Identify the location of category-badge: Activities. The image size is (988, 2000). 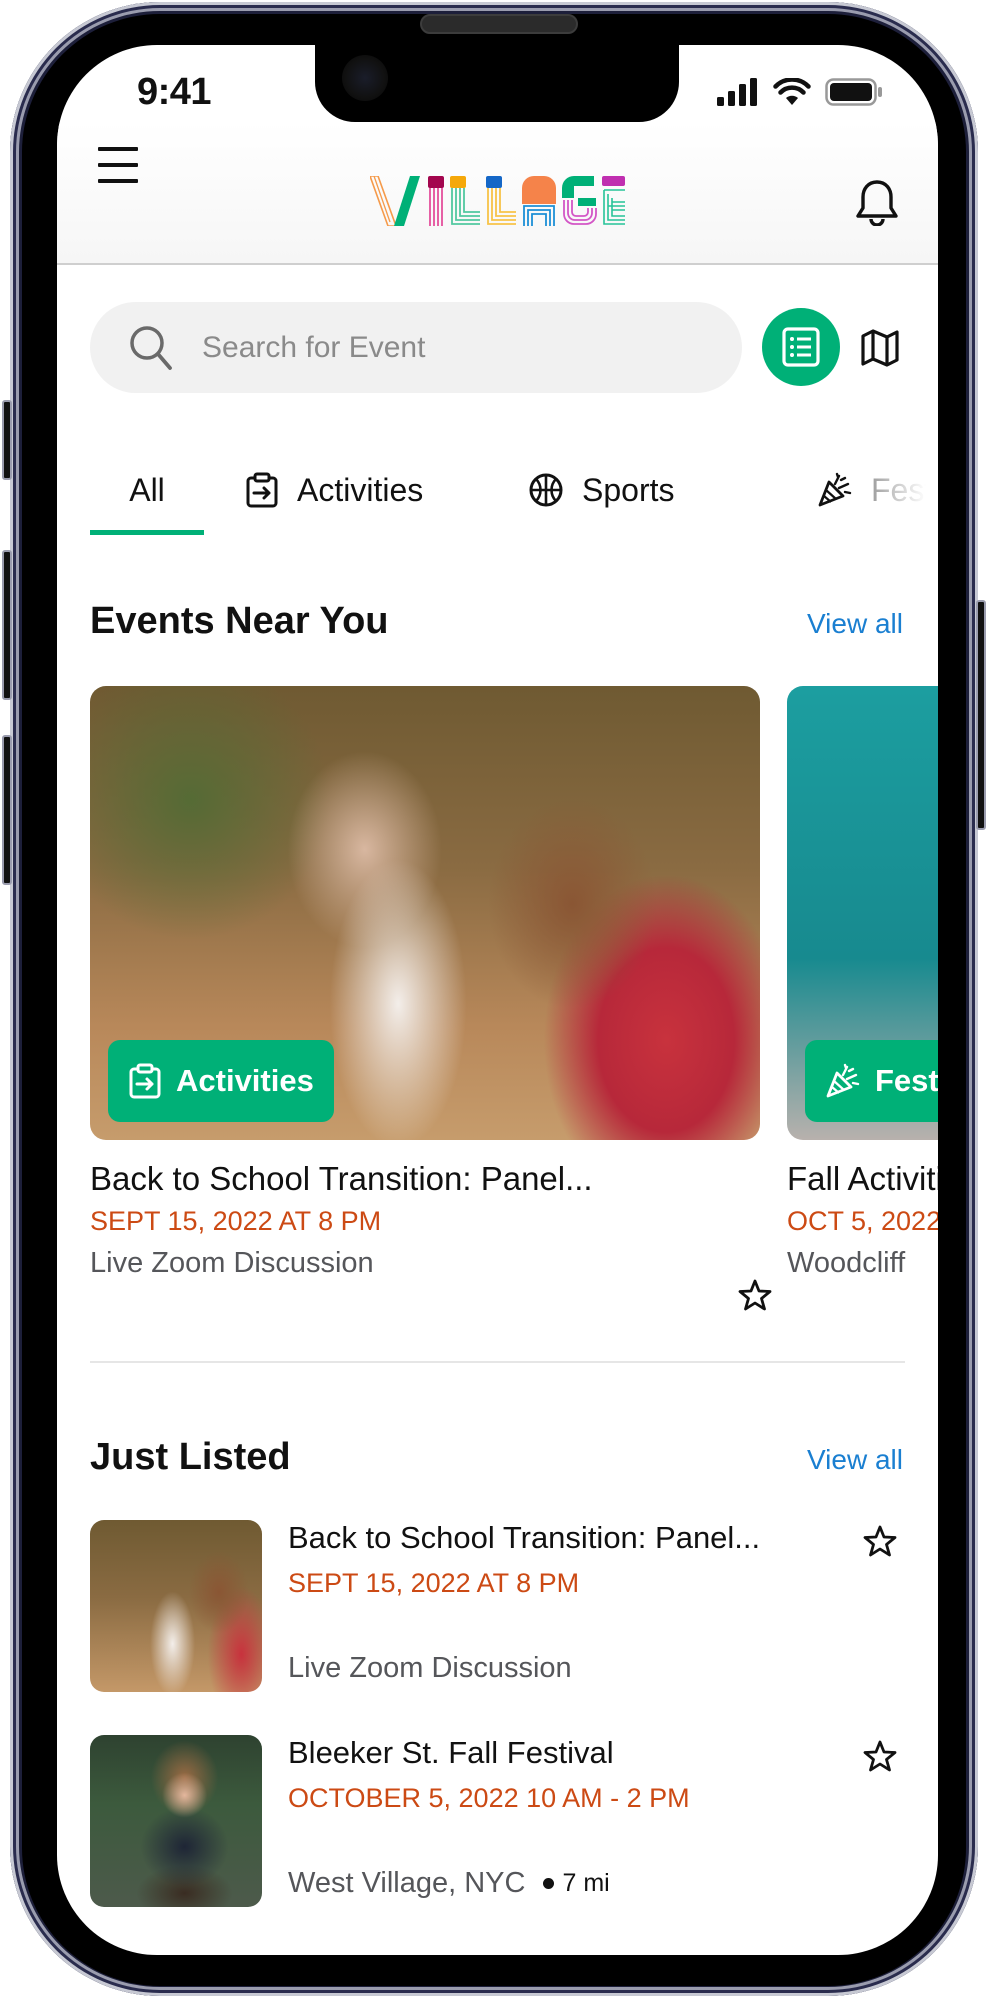
(221, 1081).